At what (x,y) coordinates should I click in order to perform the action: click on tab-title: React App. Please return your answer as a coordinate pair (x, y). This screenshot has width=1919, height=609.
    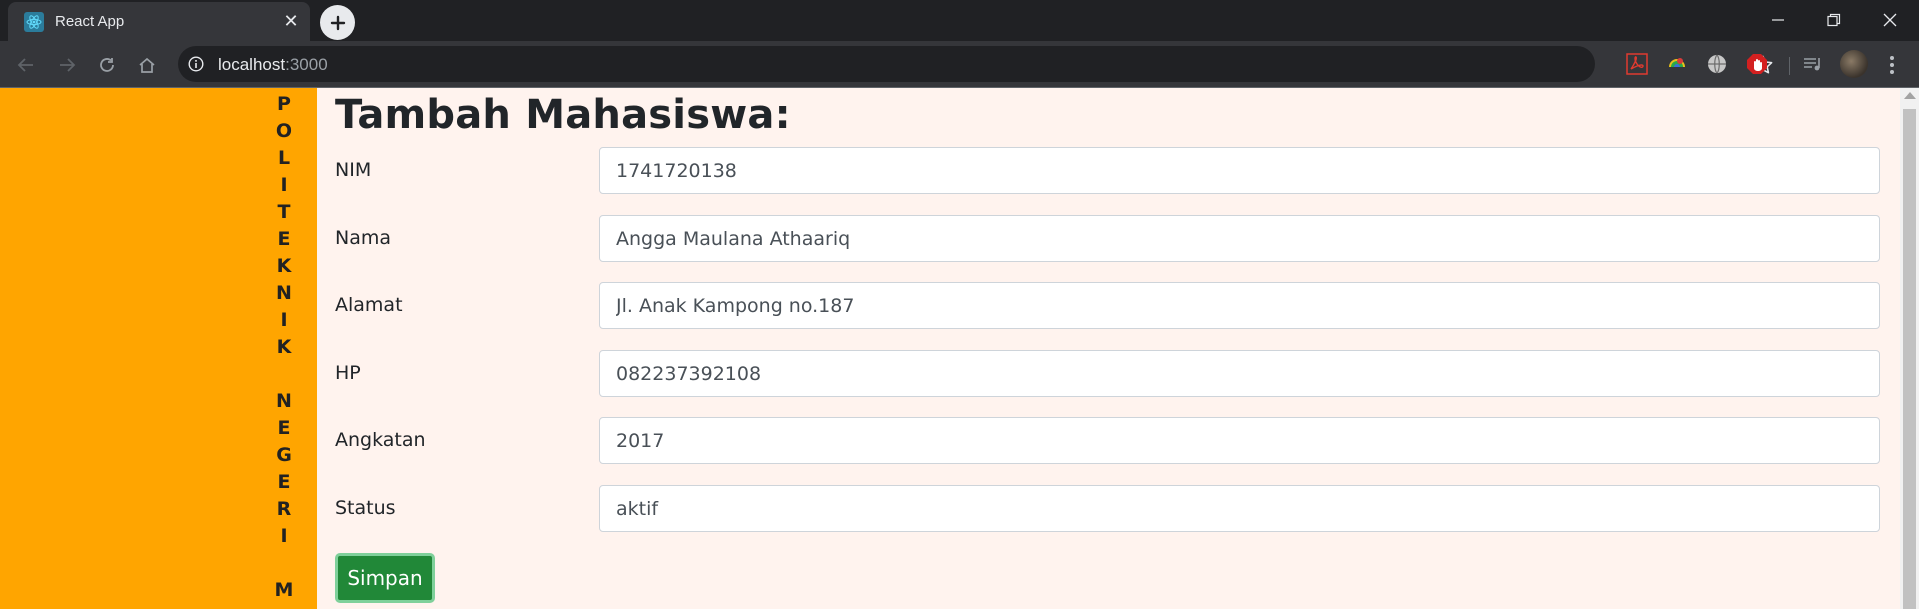
    Looking at the image, I should click on (90, 21).